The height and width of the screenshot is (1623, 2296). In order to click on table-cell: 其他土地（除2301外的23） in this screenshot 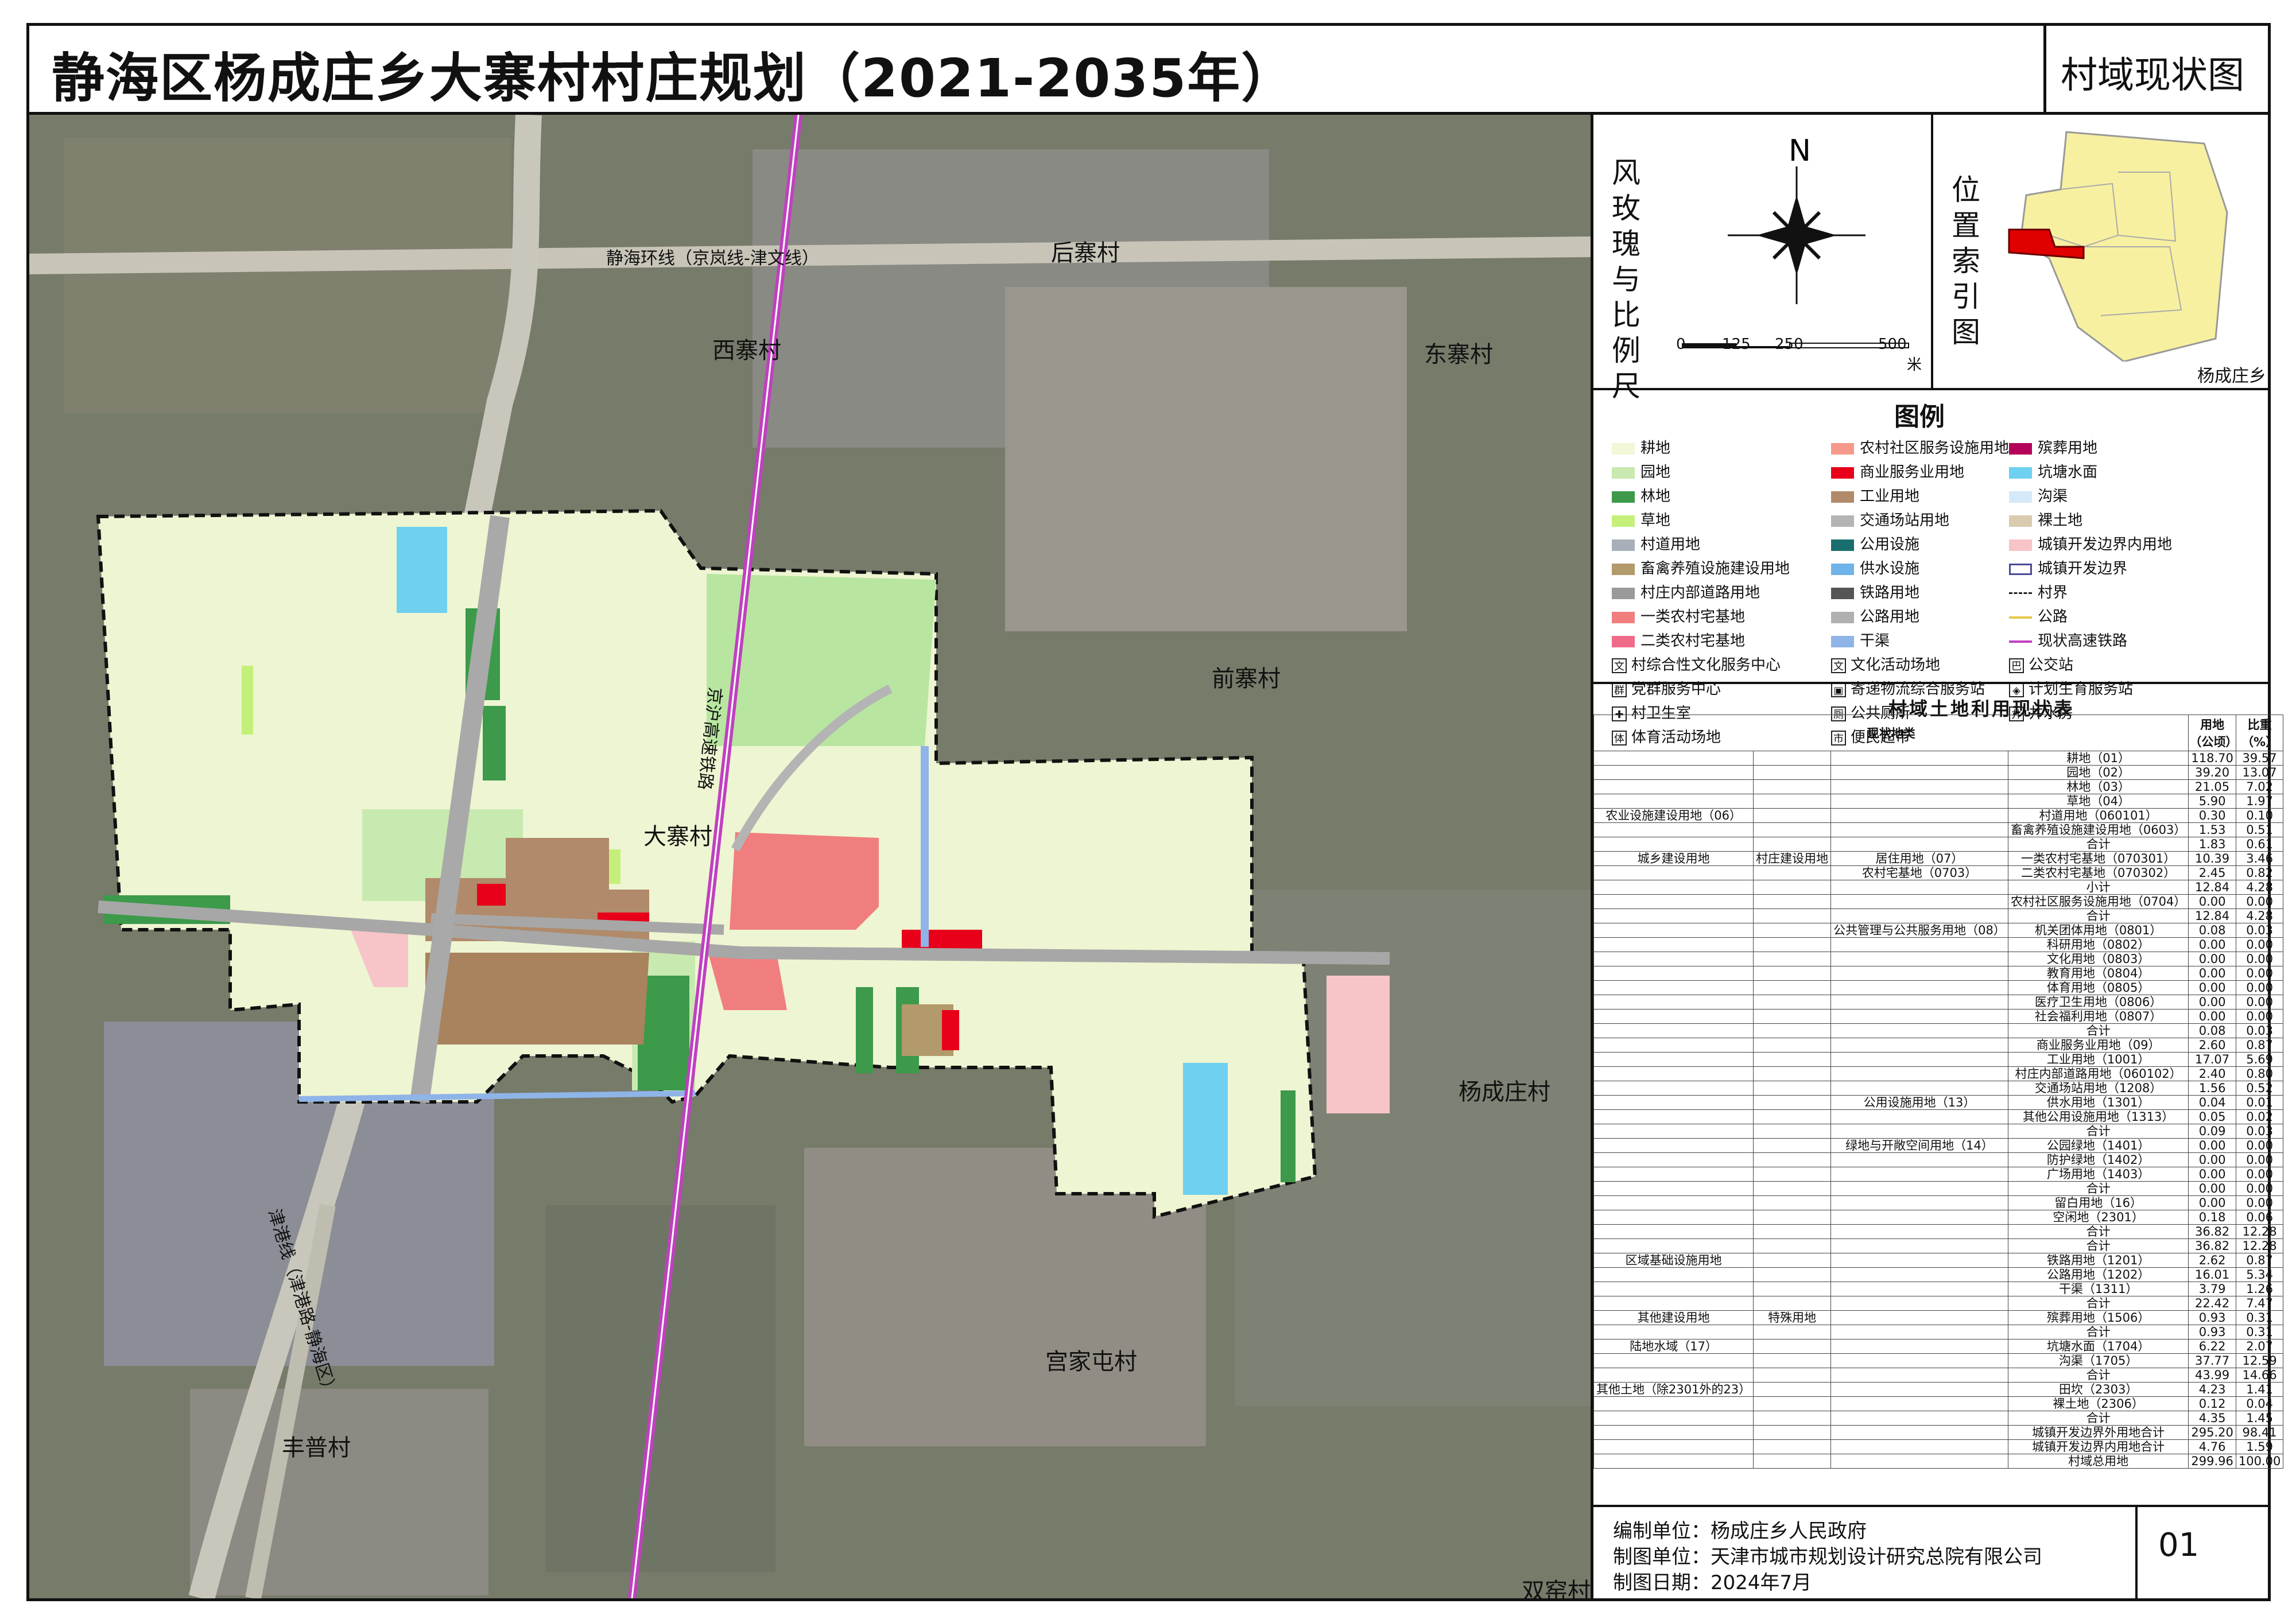, I will do `click(1673, 1389)`.